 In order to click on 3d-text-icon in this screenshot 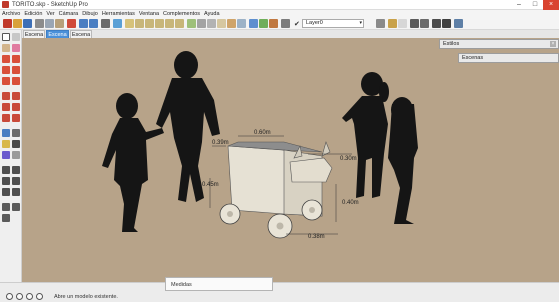, I will do `click(16, 155)`.